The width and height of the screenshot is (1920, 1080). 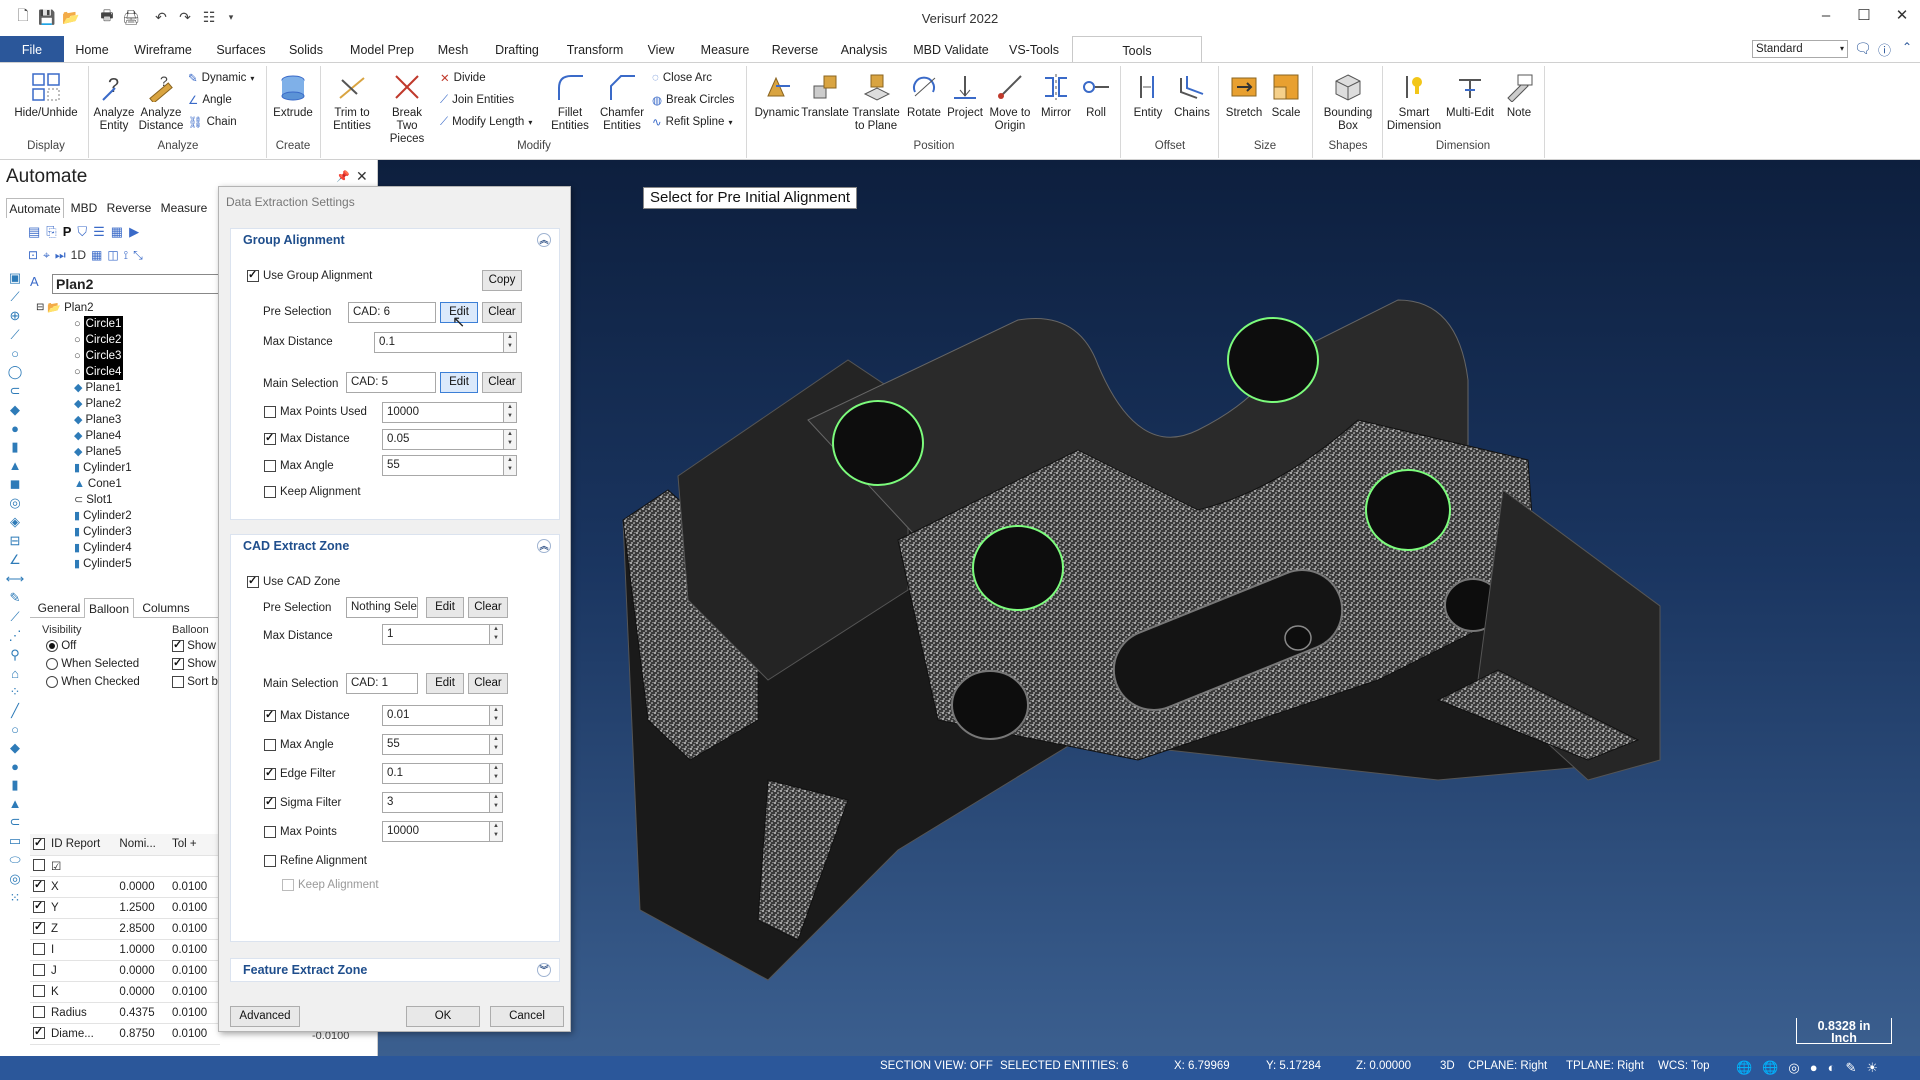 What do you see at coordinates (299, 745) in the screenshot?
I see `cad-max-angle-checkbox: Max Angle` at bounding box center [299, 745].